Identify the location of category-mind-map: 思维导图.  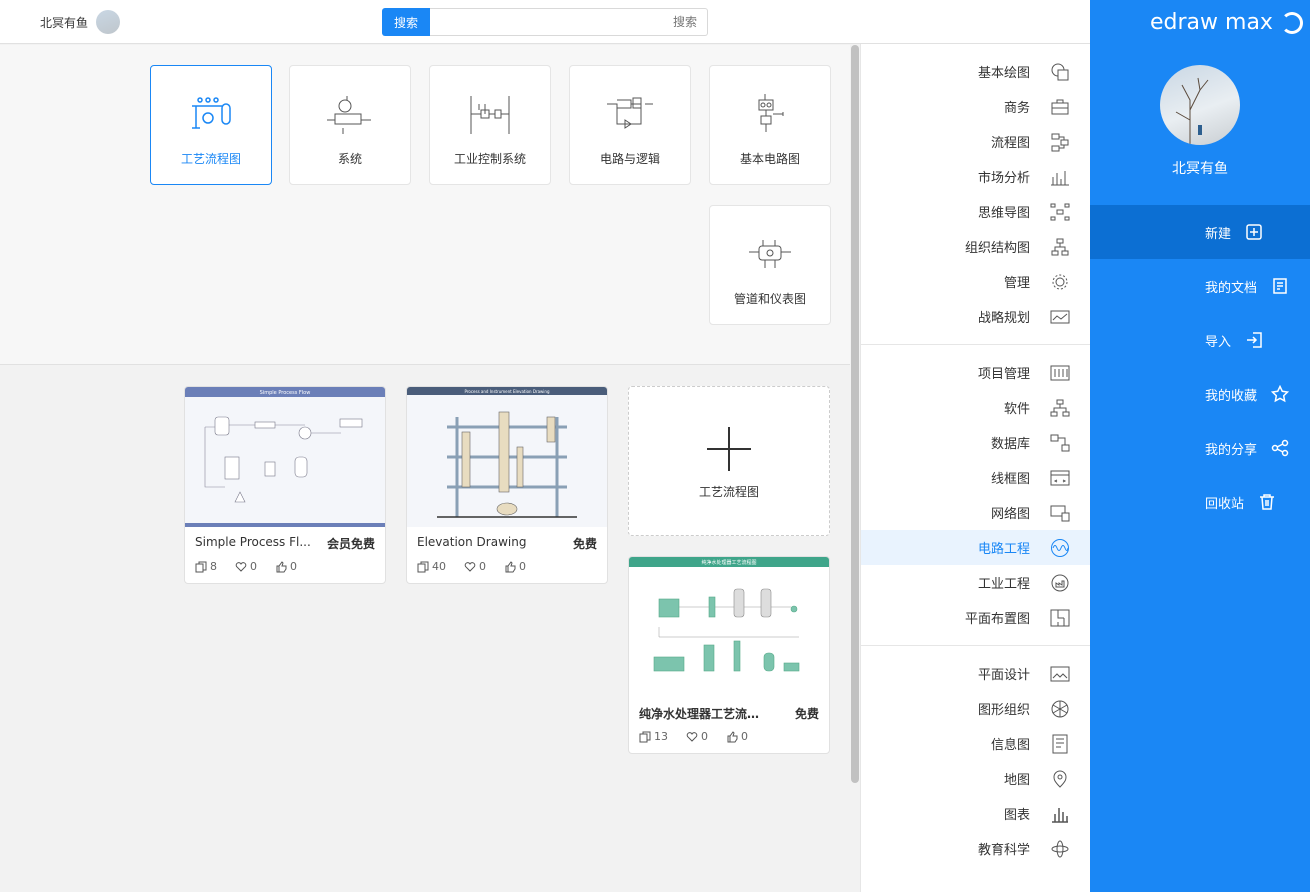
(975, 211).